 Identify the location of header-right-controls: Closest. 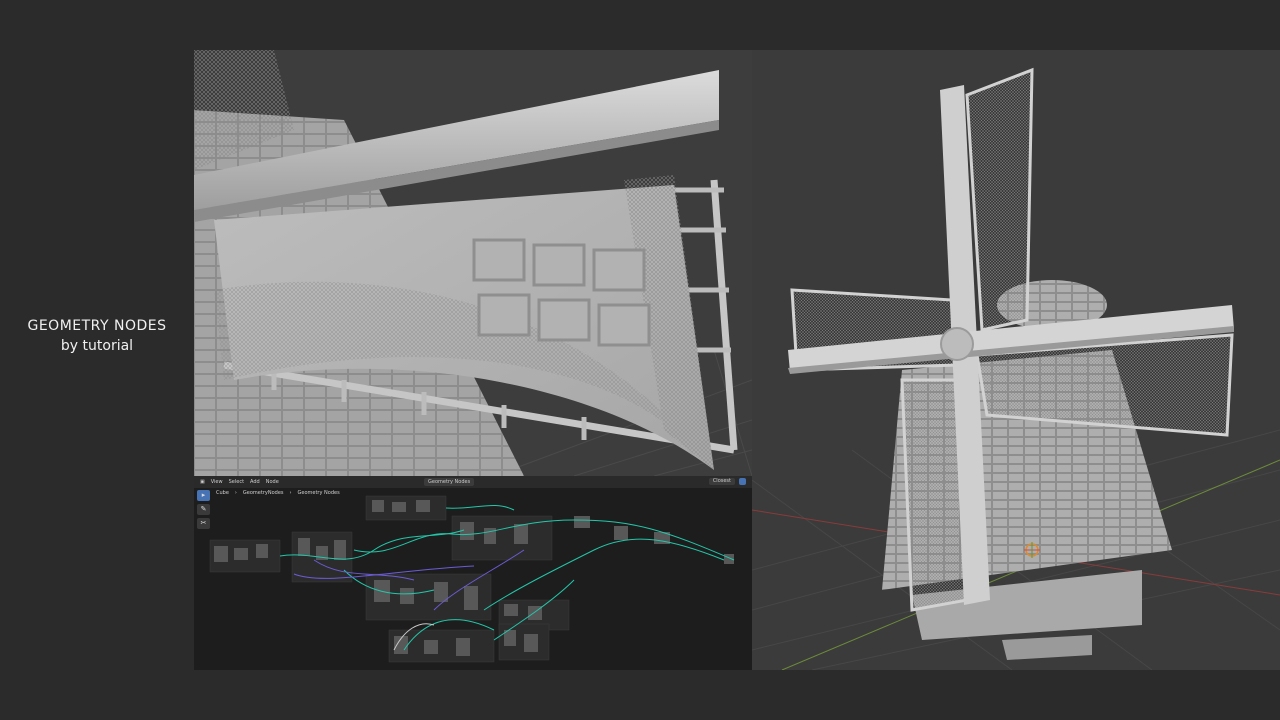
(727, 481).